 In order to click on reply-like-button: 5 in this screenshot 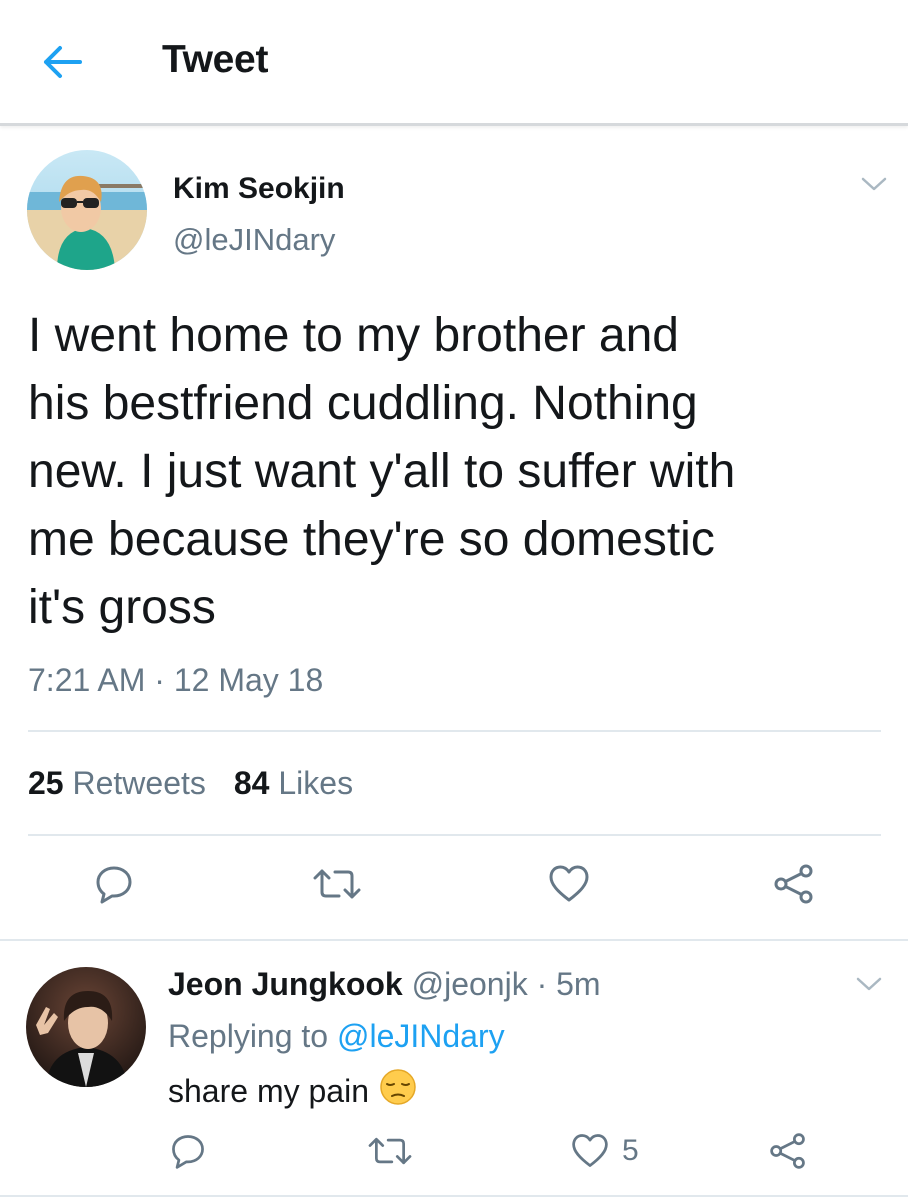, I will do `click(604, 1151)`.